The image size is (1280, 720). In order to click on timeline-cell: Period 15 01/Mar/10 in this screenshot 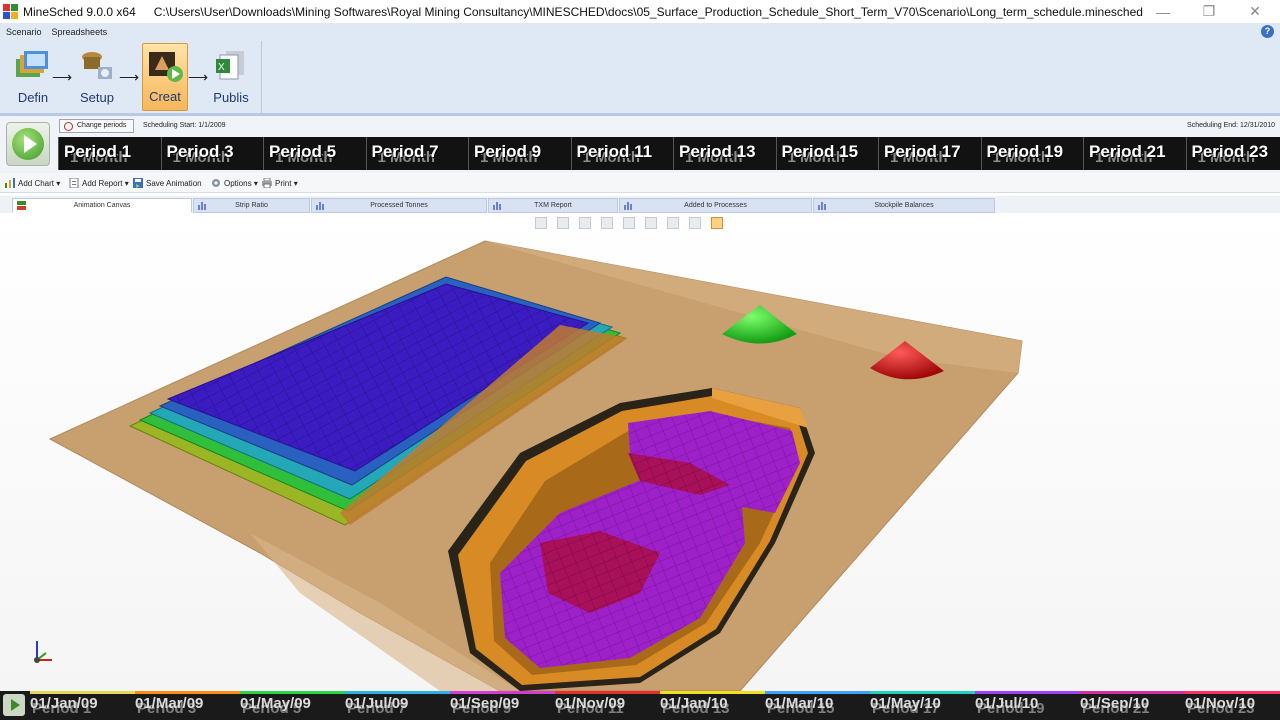, I will do `click(817, 705)`.